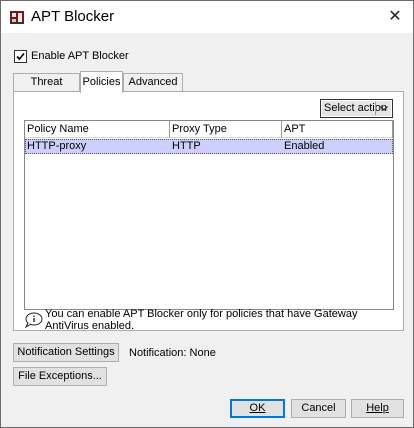 Image resolution: width=414 pixels, height=428 pixels. I want to click on notification-settings-button: Notification Settings, so click(66, 352).